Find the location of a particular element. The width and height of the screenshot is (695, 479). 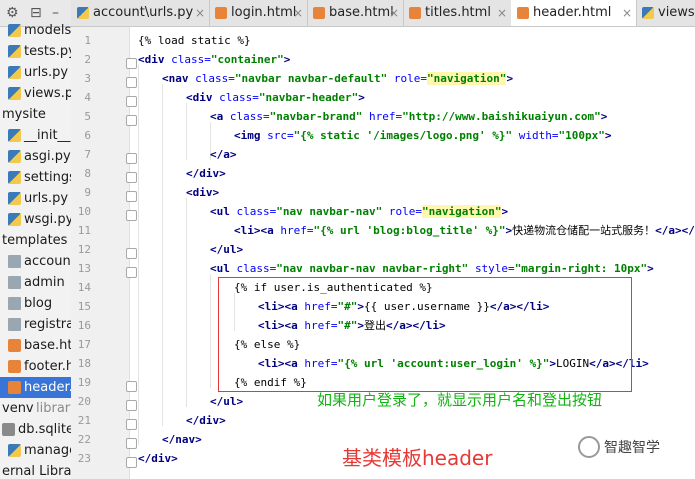

tree-item: wsgi.py is located at coordinates (35, 219).